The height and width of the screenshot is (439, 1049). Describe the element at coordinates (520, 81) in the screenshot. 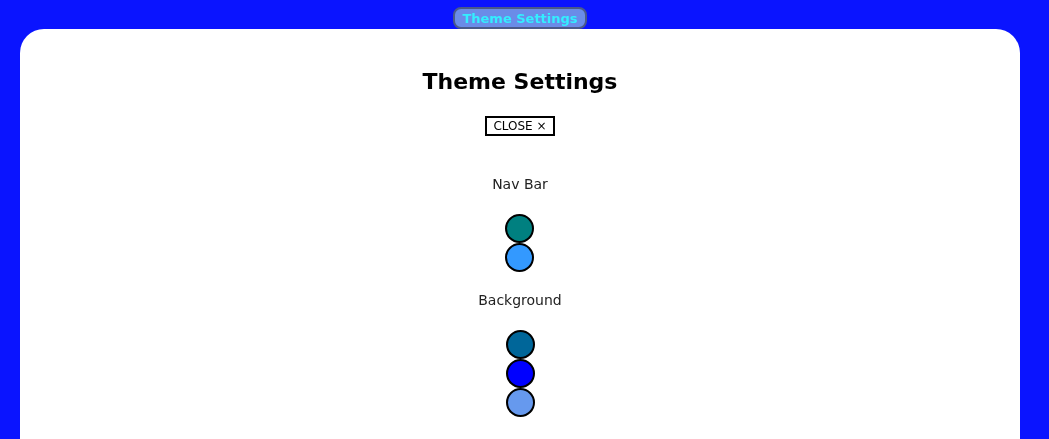

I see `panel-title: Theme Settings` at that location.